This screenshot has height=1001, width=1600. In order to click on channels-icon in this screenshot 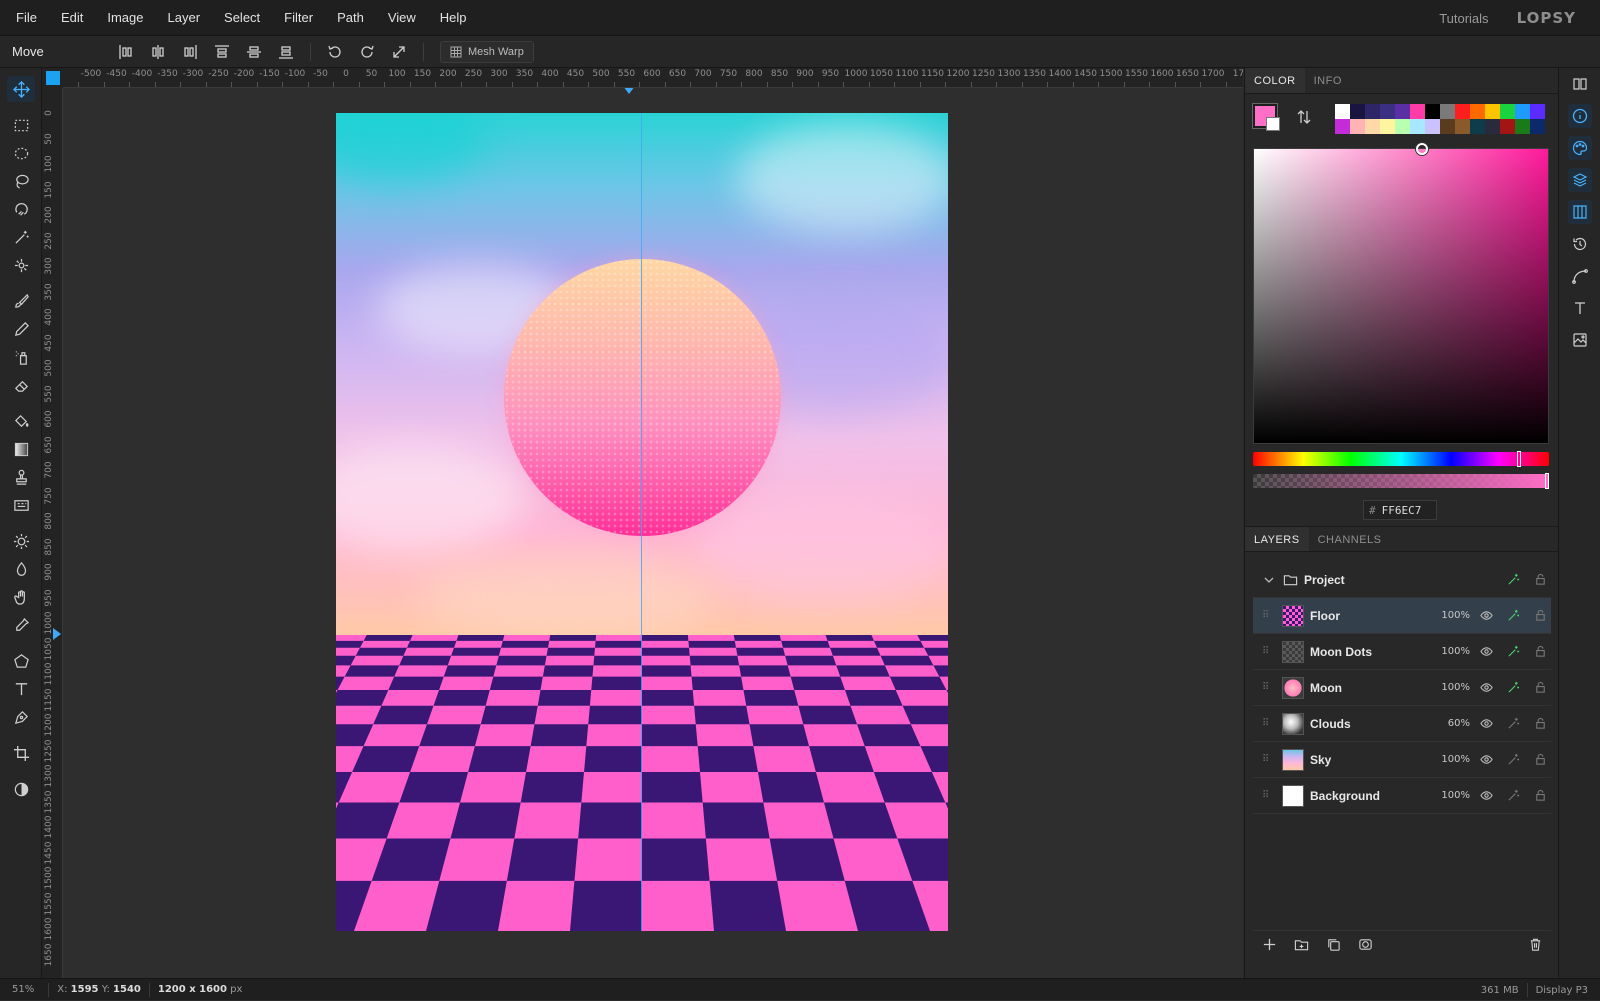, I will do `click(1580, 212)`.